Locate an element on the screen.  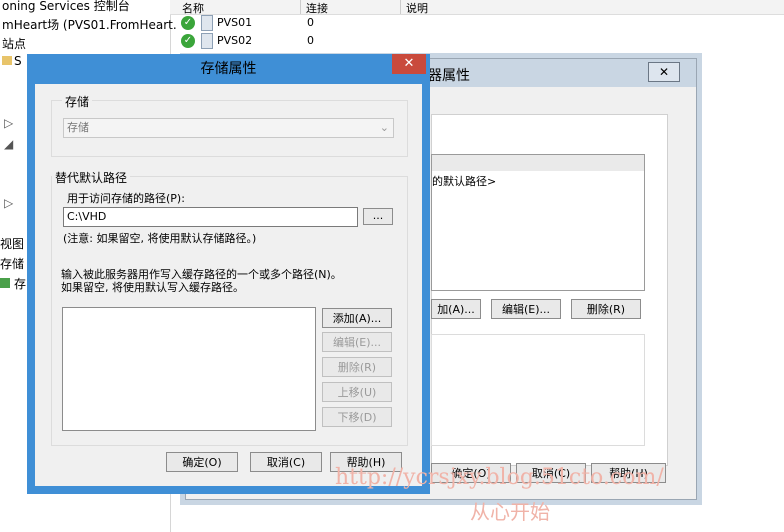
watermark-url: http://ycrsjxy.blog.51cto.com/ is located at coordinates (499, 477).